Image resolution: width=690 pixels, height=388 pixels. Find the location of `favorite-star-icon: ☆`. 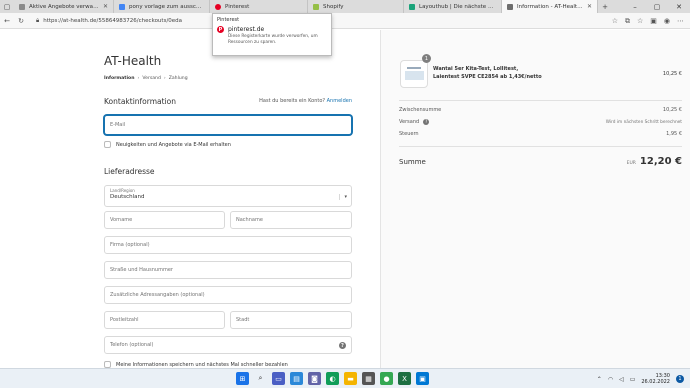

favorite-star-icon: ☆ is located at coordinates (615, 21).